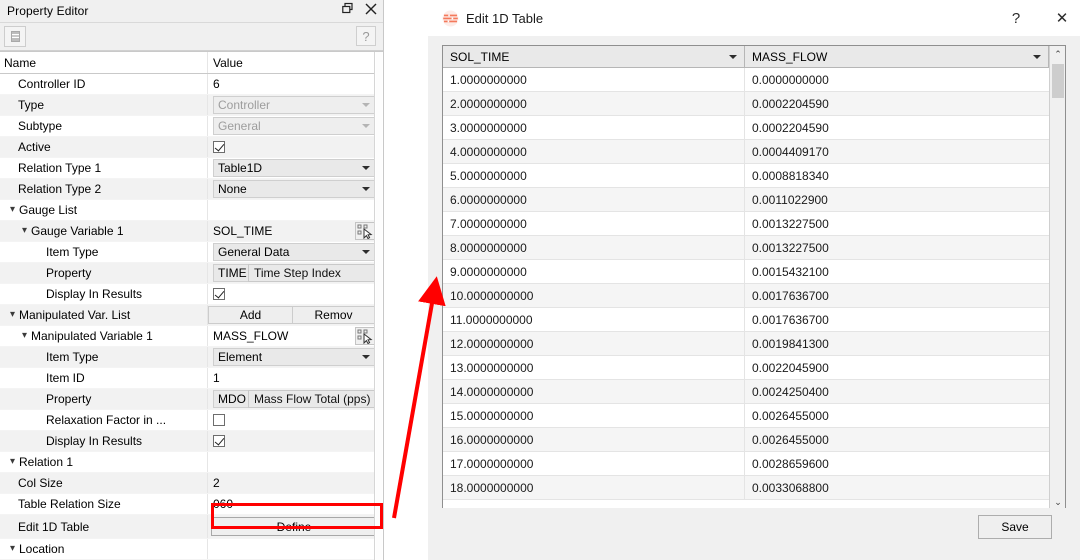  I want to click on table-row: 5.0000000000 0.0008818340, so click(754, 176).